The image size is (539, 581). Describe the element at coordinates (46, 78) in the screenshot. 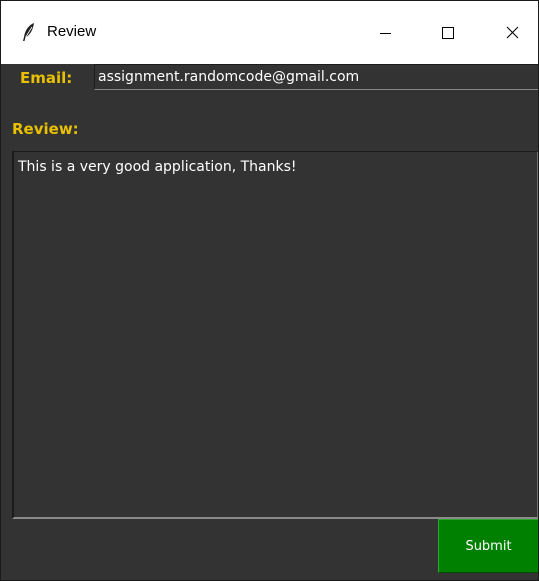

I see `email-label: Email:` at that location.